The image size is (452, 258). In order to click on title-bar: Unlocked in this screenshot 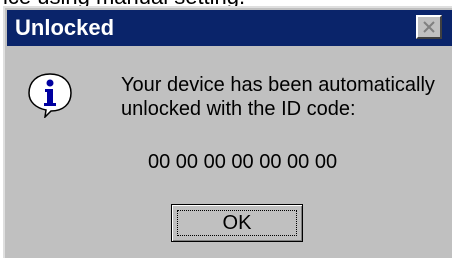, I will do `click(229, 28)`.